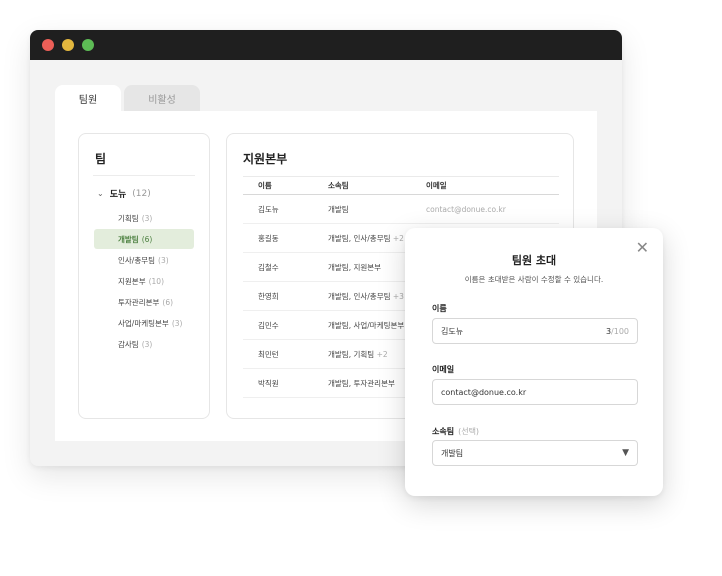  I want to click on member-name: 김철수, so click(278, 267).